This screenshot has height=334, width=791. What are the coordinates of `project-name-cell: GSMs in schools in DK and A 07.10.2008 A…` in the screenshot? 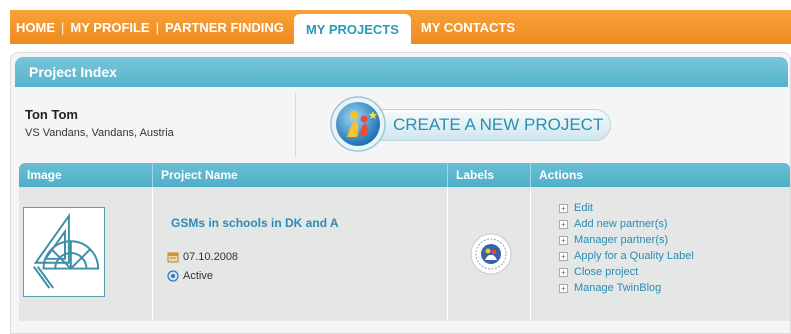 It's located at (300, 254).